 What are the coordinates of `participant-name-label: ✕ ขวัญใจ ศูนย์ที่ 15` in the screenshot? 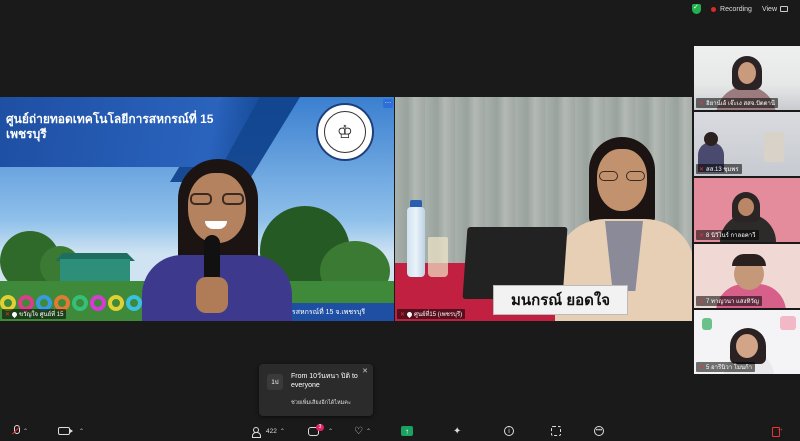 It's located at (34, 314).